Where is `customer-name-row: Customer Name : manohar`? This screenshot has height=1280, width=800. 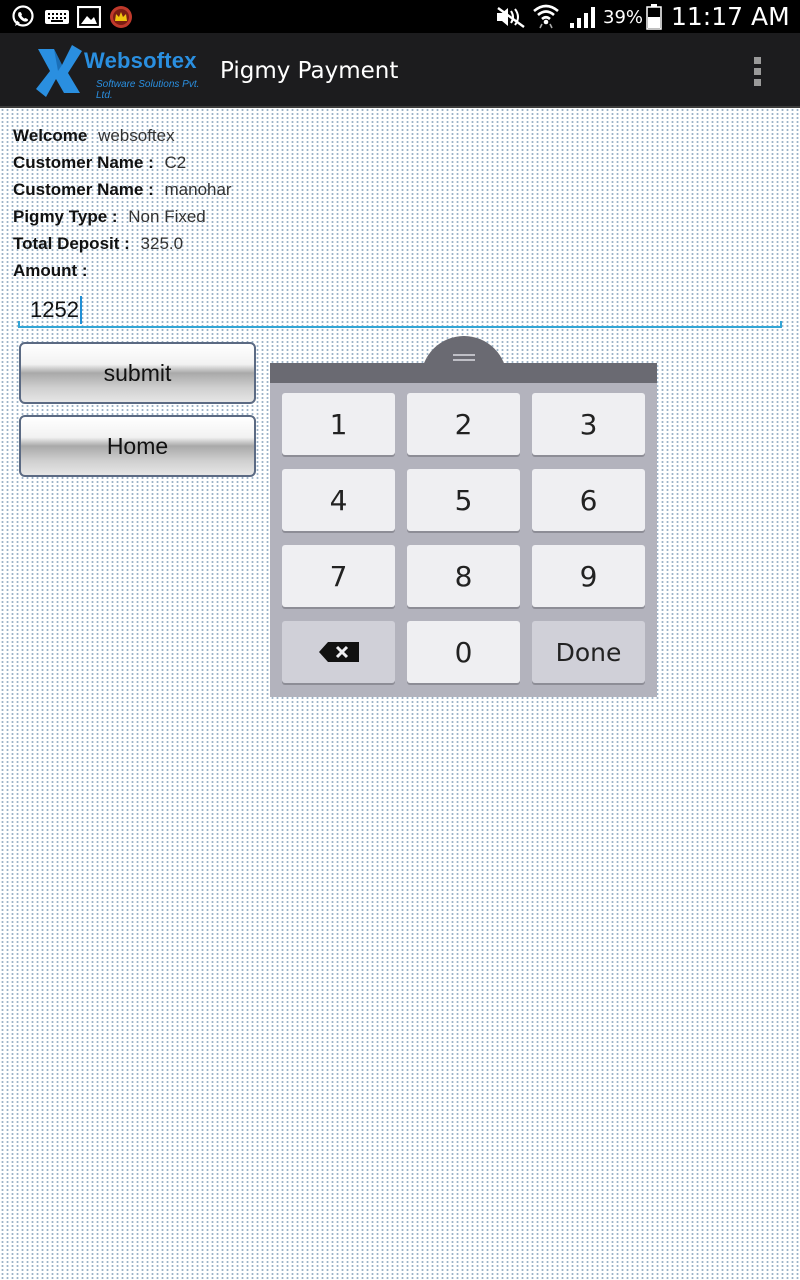
customer-name-row: Customer Name : manohar is located at coordinates (122, 190).